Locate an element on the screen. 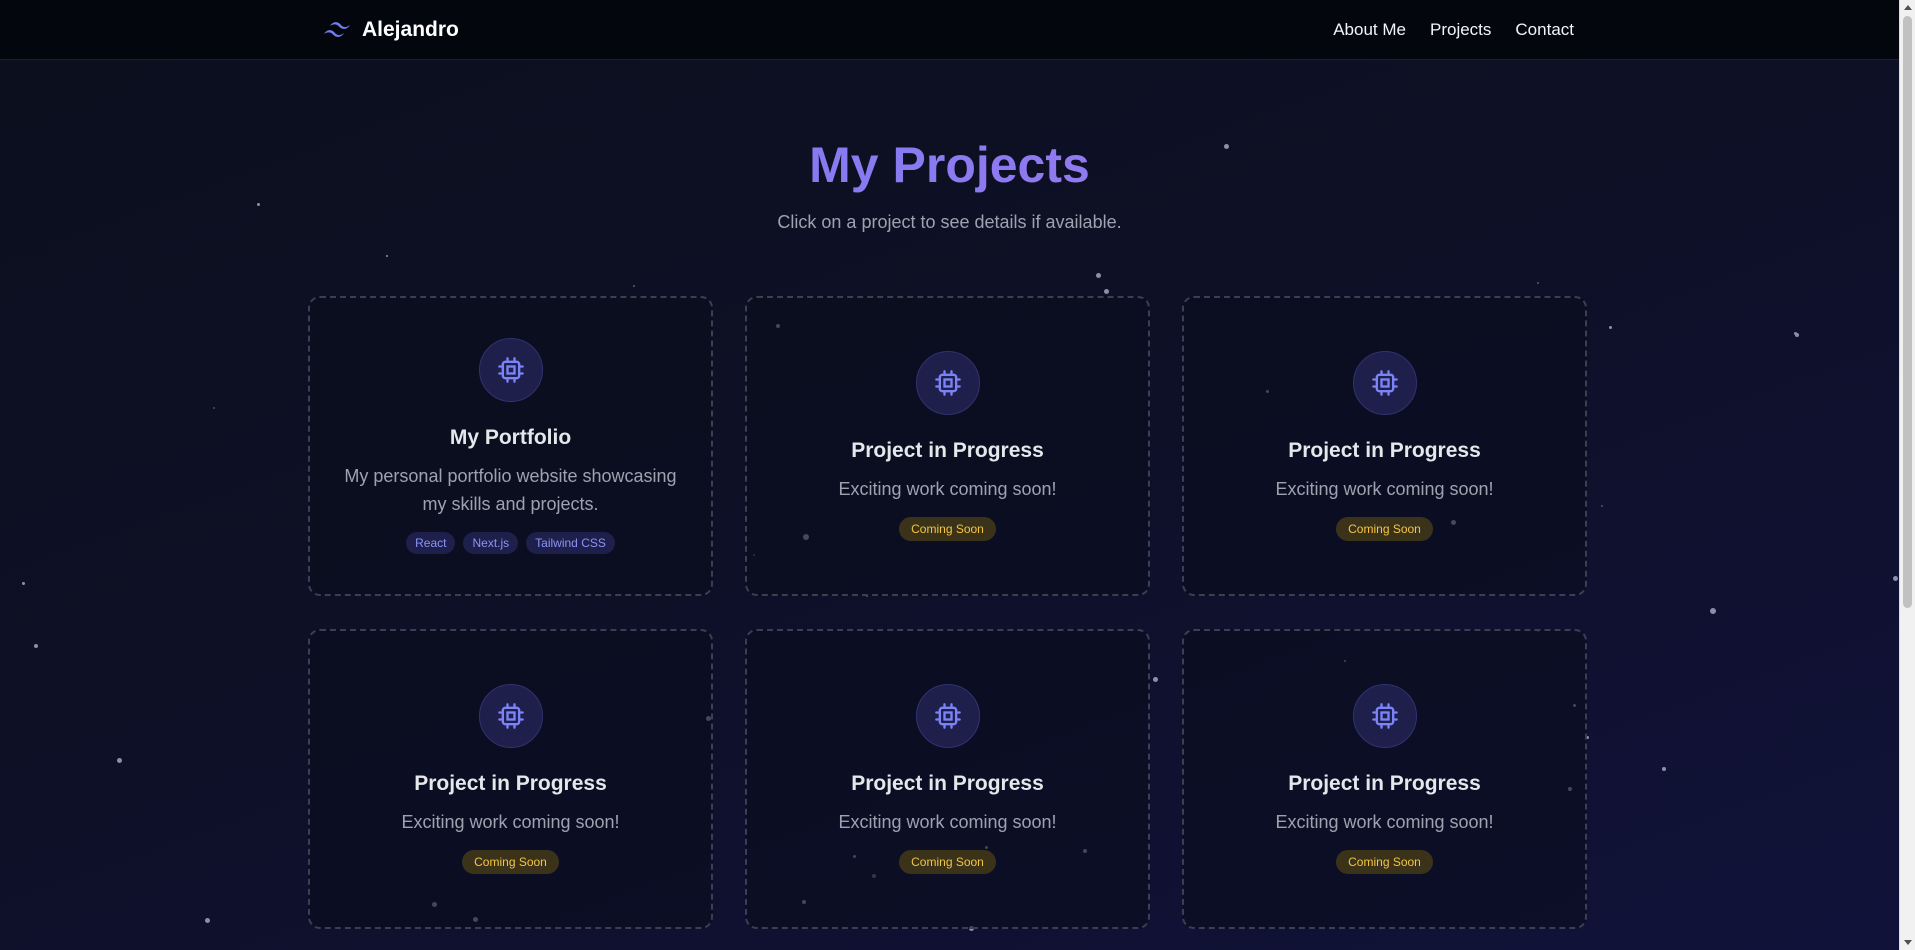  brand-link: Alejandro is located at coordinates (390, 30).